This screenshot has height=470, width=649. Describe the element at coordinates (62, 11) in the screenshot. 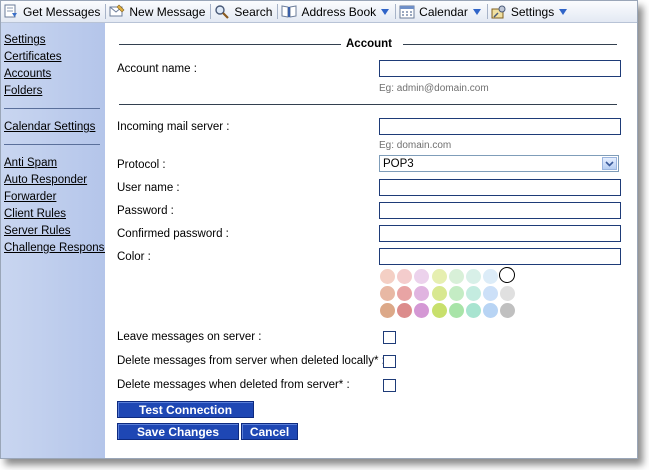

I see `get-messages-label: Get Messages` at that location.